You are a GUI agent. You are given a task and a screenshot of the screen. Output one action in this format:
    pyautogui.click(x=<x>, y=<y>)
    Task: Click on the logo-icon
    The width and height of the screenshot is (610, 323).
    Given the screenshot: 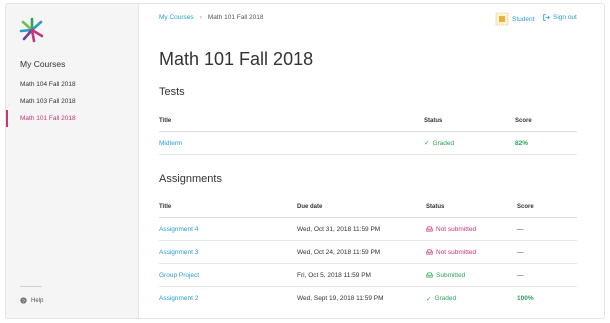 What is the action you would take?
    pyautogui.click(x=32, y=30)
    